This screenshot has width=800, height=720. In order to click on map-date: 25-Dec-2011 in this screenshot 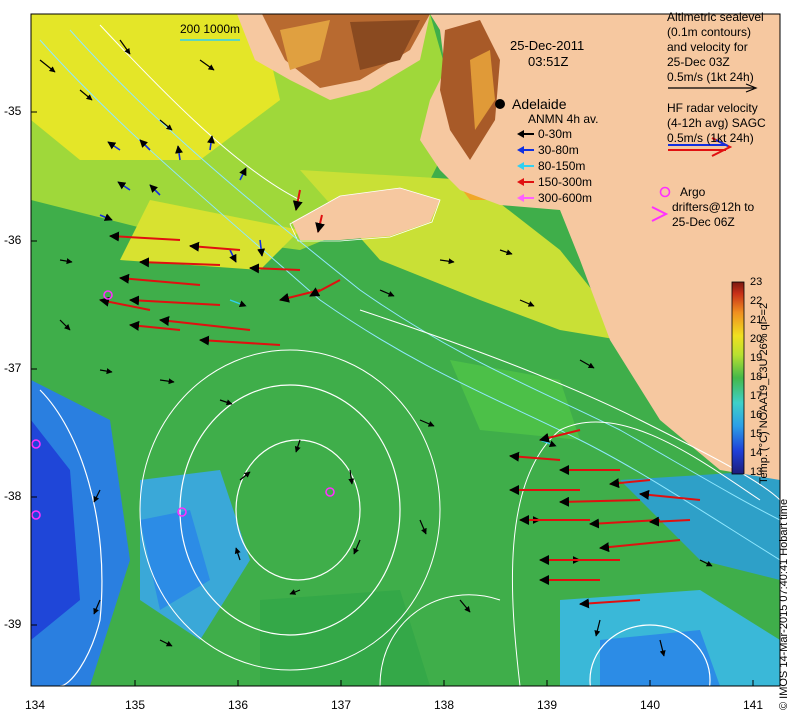, I will do `click(547, 45)`.